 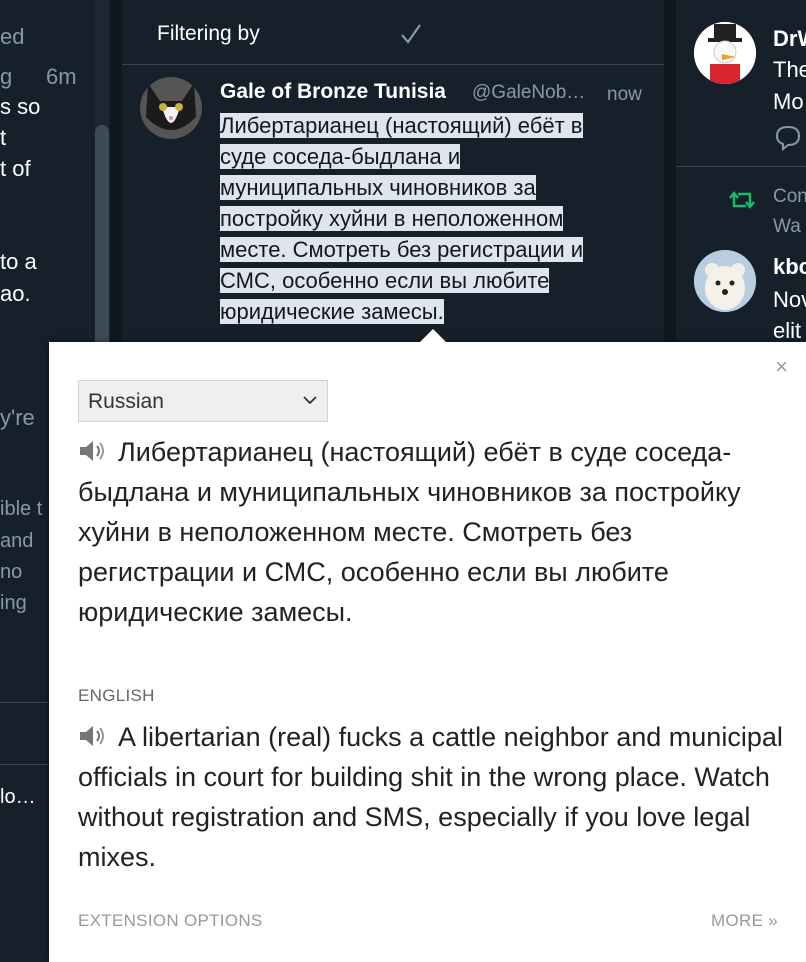 What do you see at coordinates (742, 200) in the screenshot?
I see `retweet-icon` at bounding box center [742, 200].